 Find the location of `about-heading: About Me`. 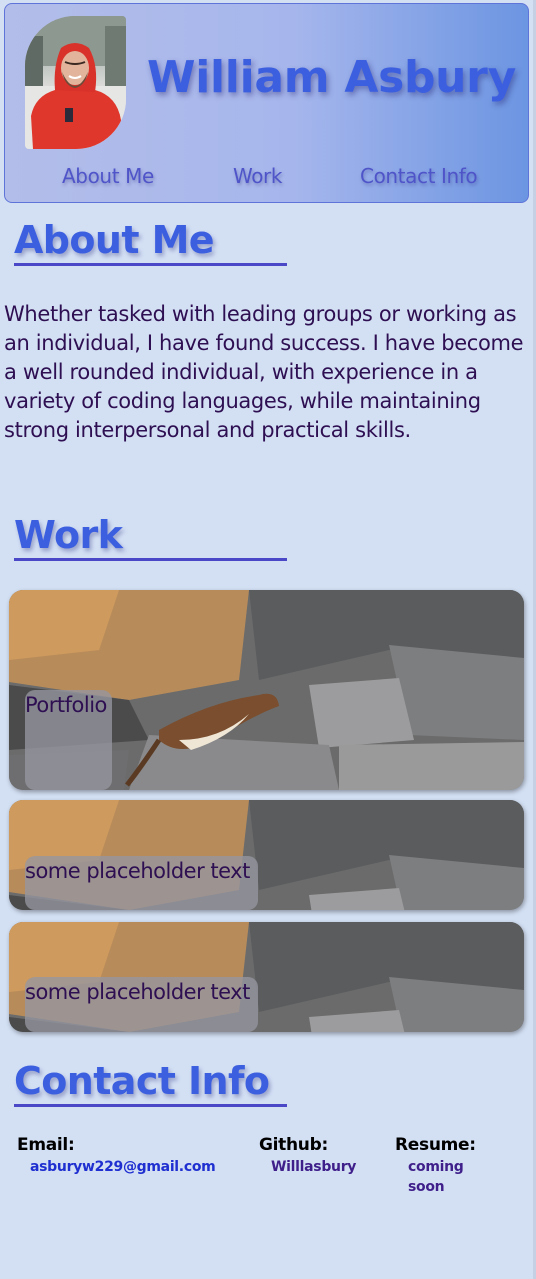

about-heading: About Me is located at coordinates (150, 241).